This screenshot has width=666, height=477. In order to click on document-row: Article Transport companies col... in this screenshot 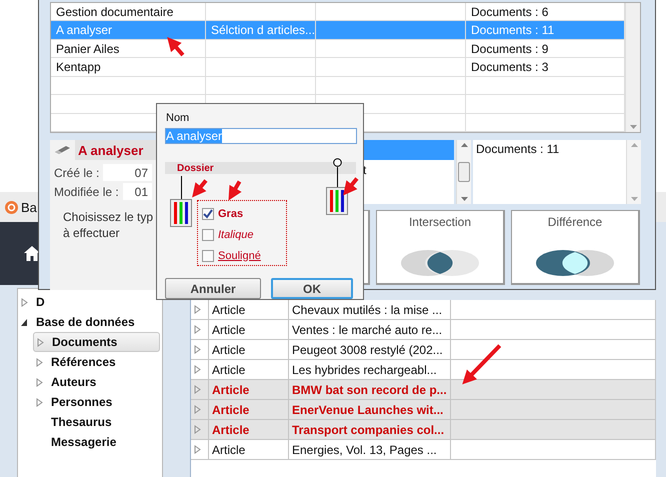, I will do `click(423, 430)`.